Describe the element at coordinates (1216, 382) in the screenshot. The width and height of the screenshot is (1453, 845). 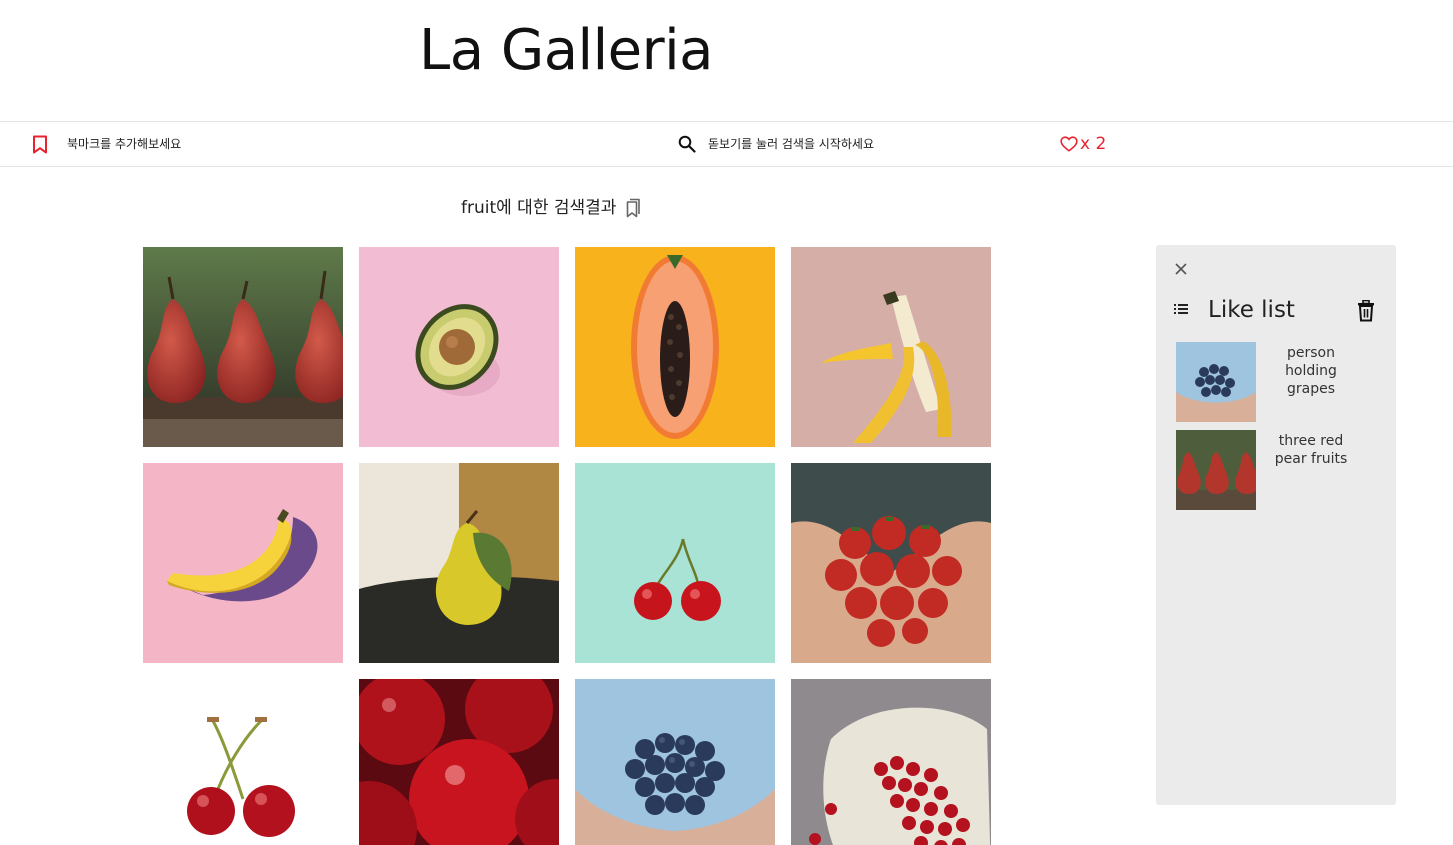
I see `like-thumb-grapes` at that location.